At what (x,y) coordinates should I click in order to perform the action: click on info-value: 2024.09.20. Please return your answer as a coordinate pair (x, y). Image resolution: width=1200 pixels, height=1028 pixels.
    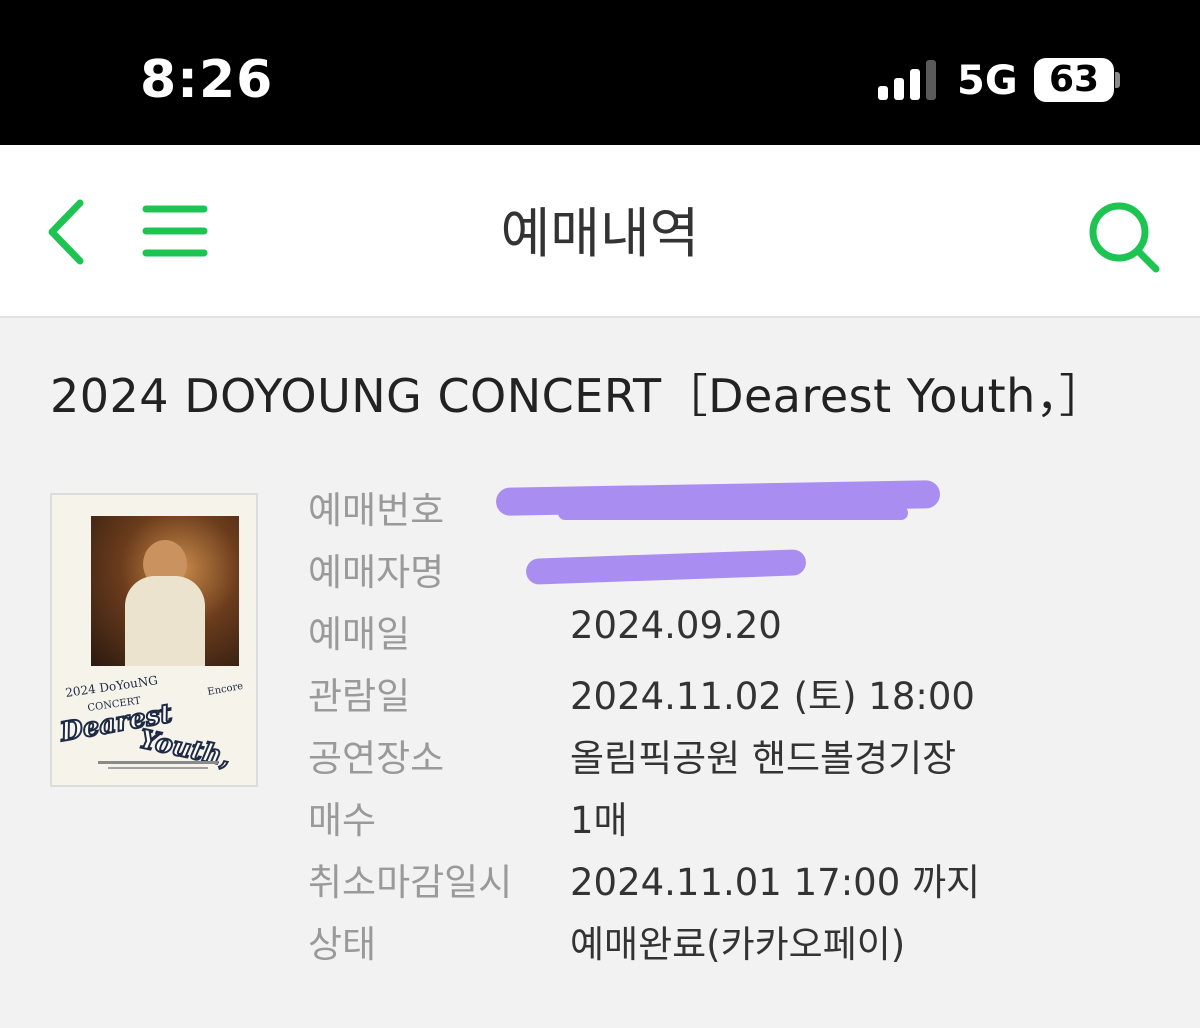
    Looking at the image, I should click on (676, 625).